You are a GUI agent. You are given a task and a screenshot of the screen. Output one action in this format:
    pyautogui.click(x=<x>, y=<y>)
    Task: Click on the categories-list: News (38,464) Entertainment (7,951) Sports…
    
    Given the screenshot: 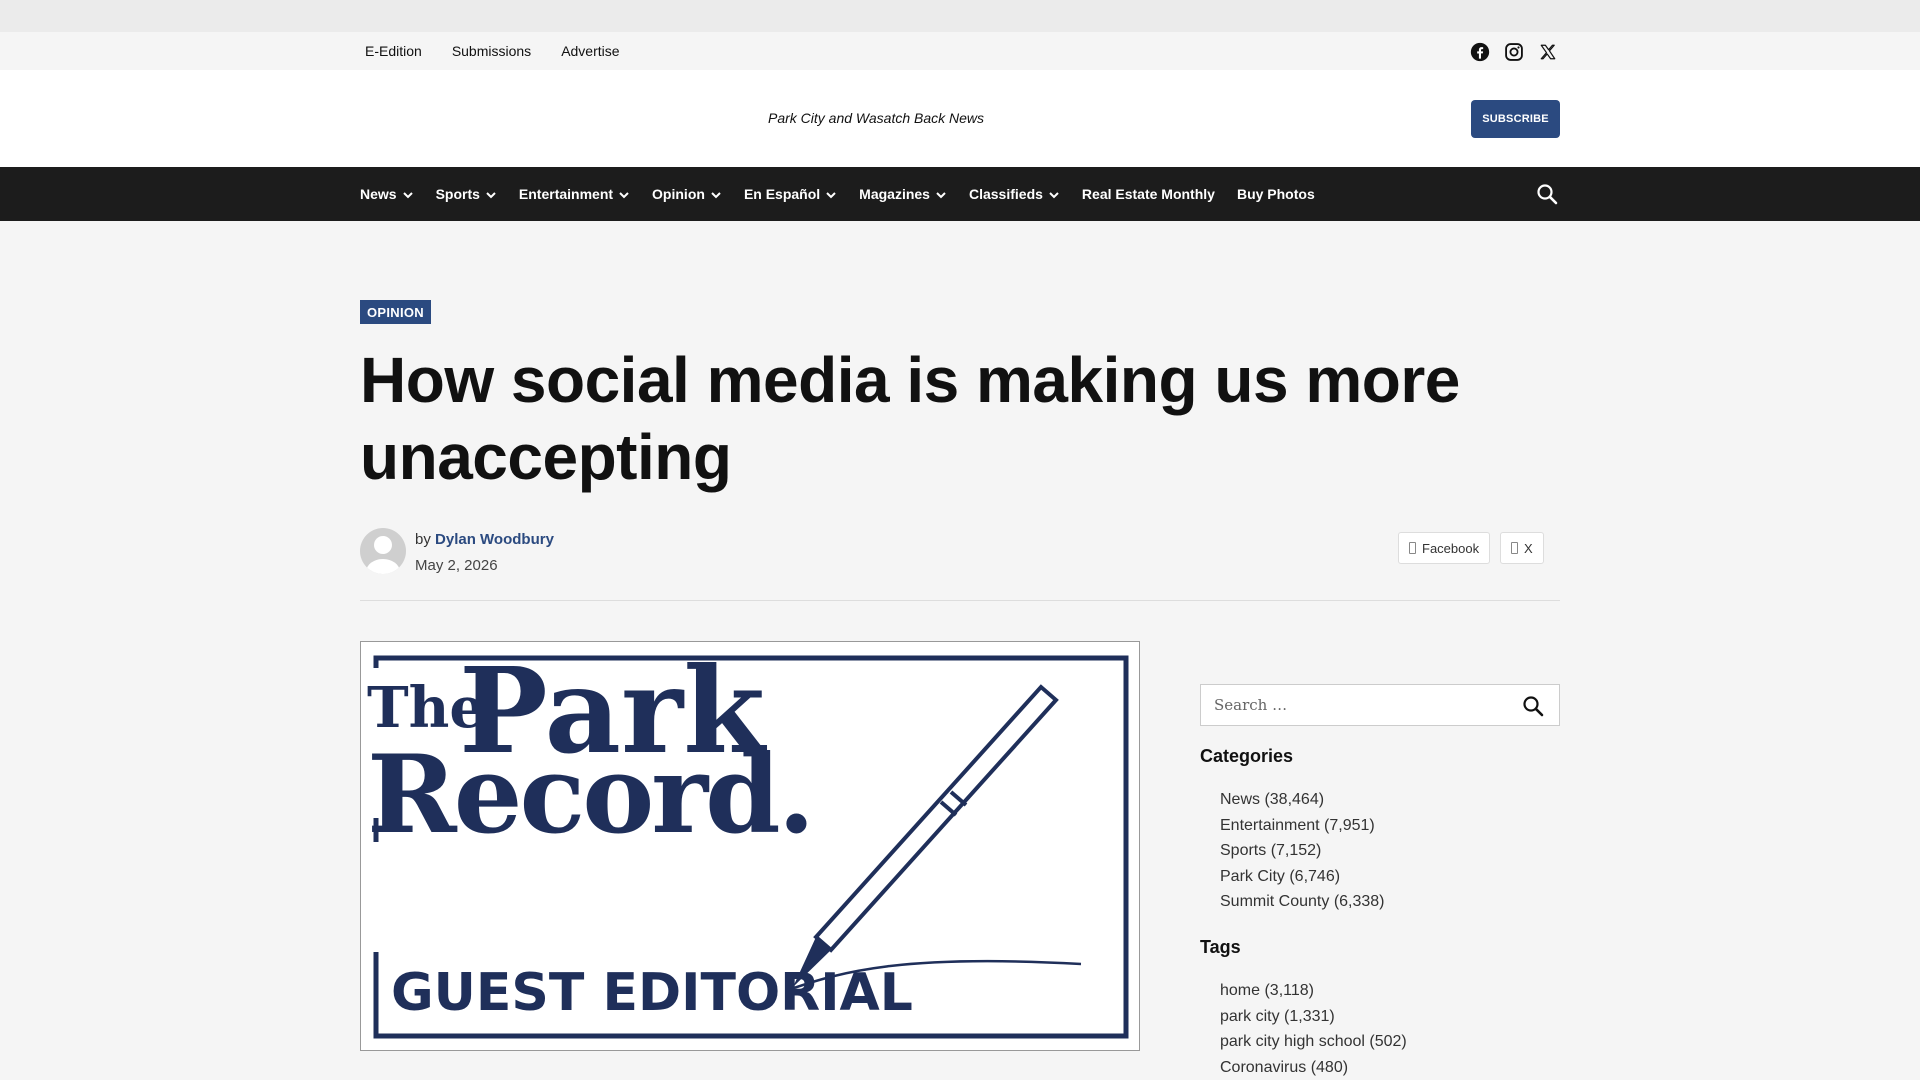 What is the action you would take?
    pyautogui.click(x=1302, y=851)
    